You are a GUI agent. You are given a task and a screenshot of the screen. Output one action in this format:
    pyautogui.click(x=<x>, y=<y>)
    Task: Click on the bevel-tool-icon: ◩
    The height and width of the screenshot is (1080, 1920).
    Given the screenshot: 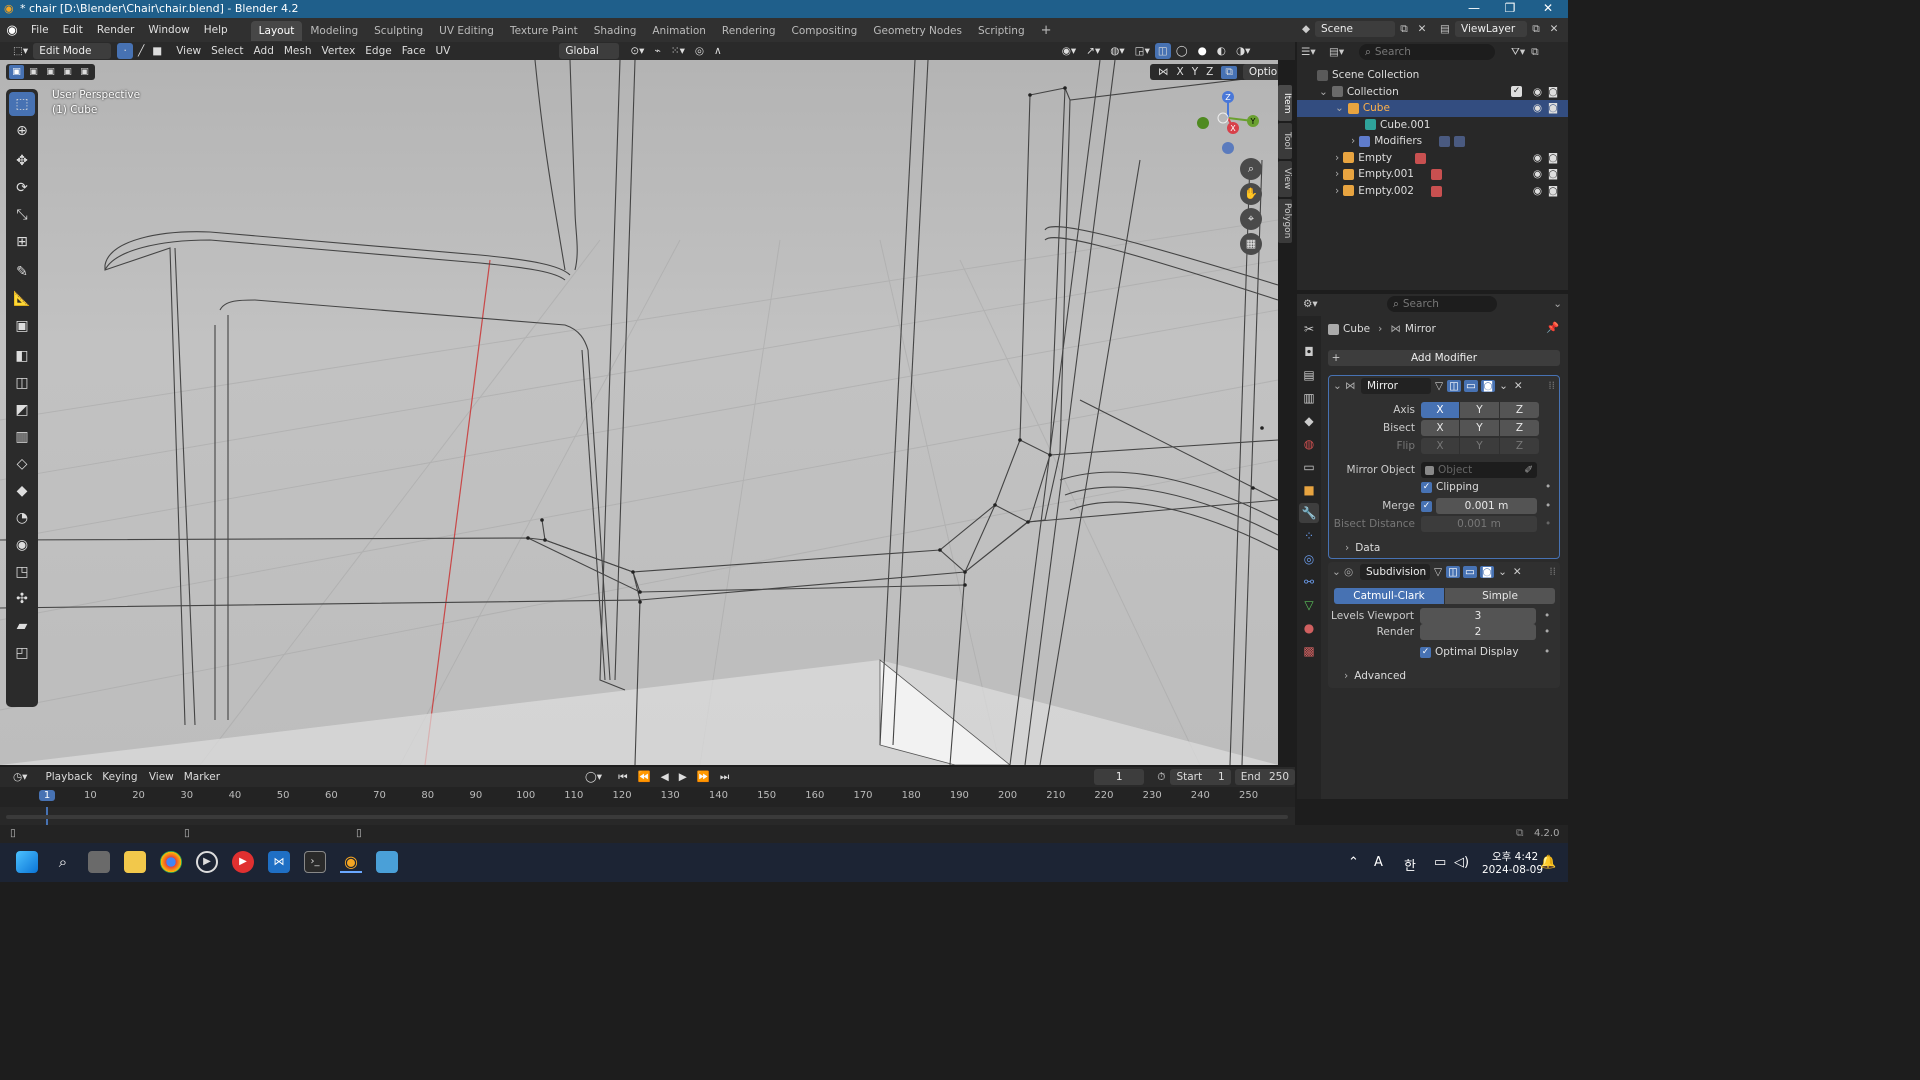 What is the action you would take?
    pyautogui.click(x=22, y=410)
    